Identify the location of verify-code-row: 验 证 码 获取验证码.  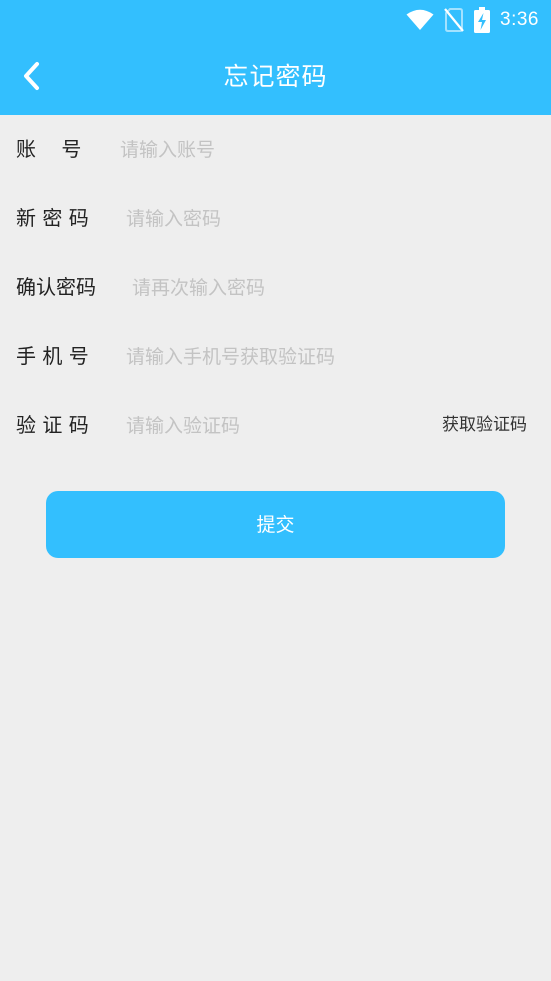
(275, 425).